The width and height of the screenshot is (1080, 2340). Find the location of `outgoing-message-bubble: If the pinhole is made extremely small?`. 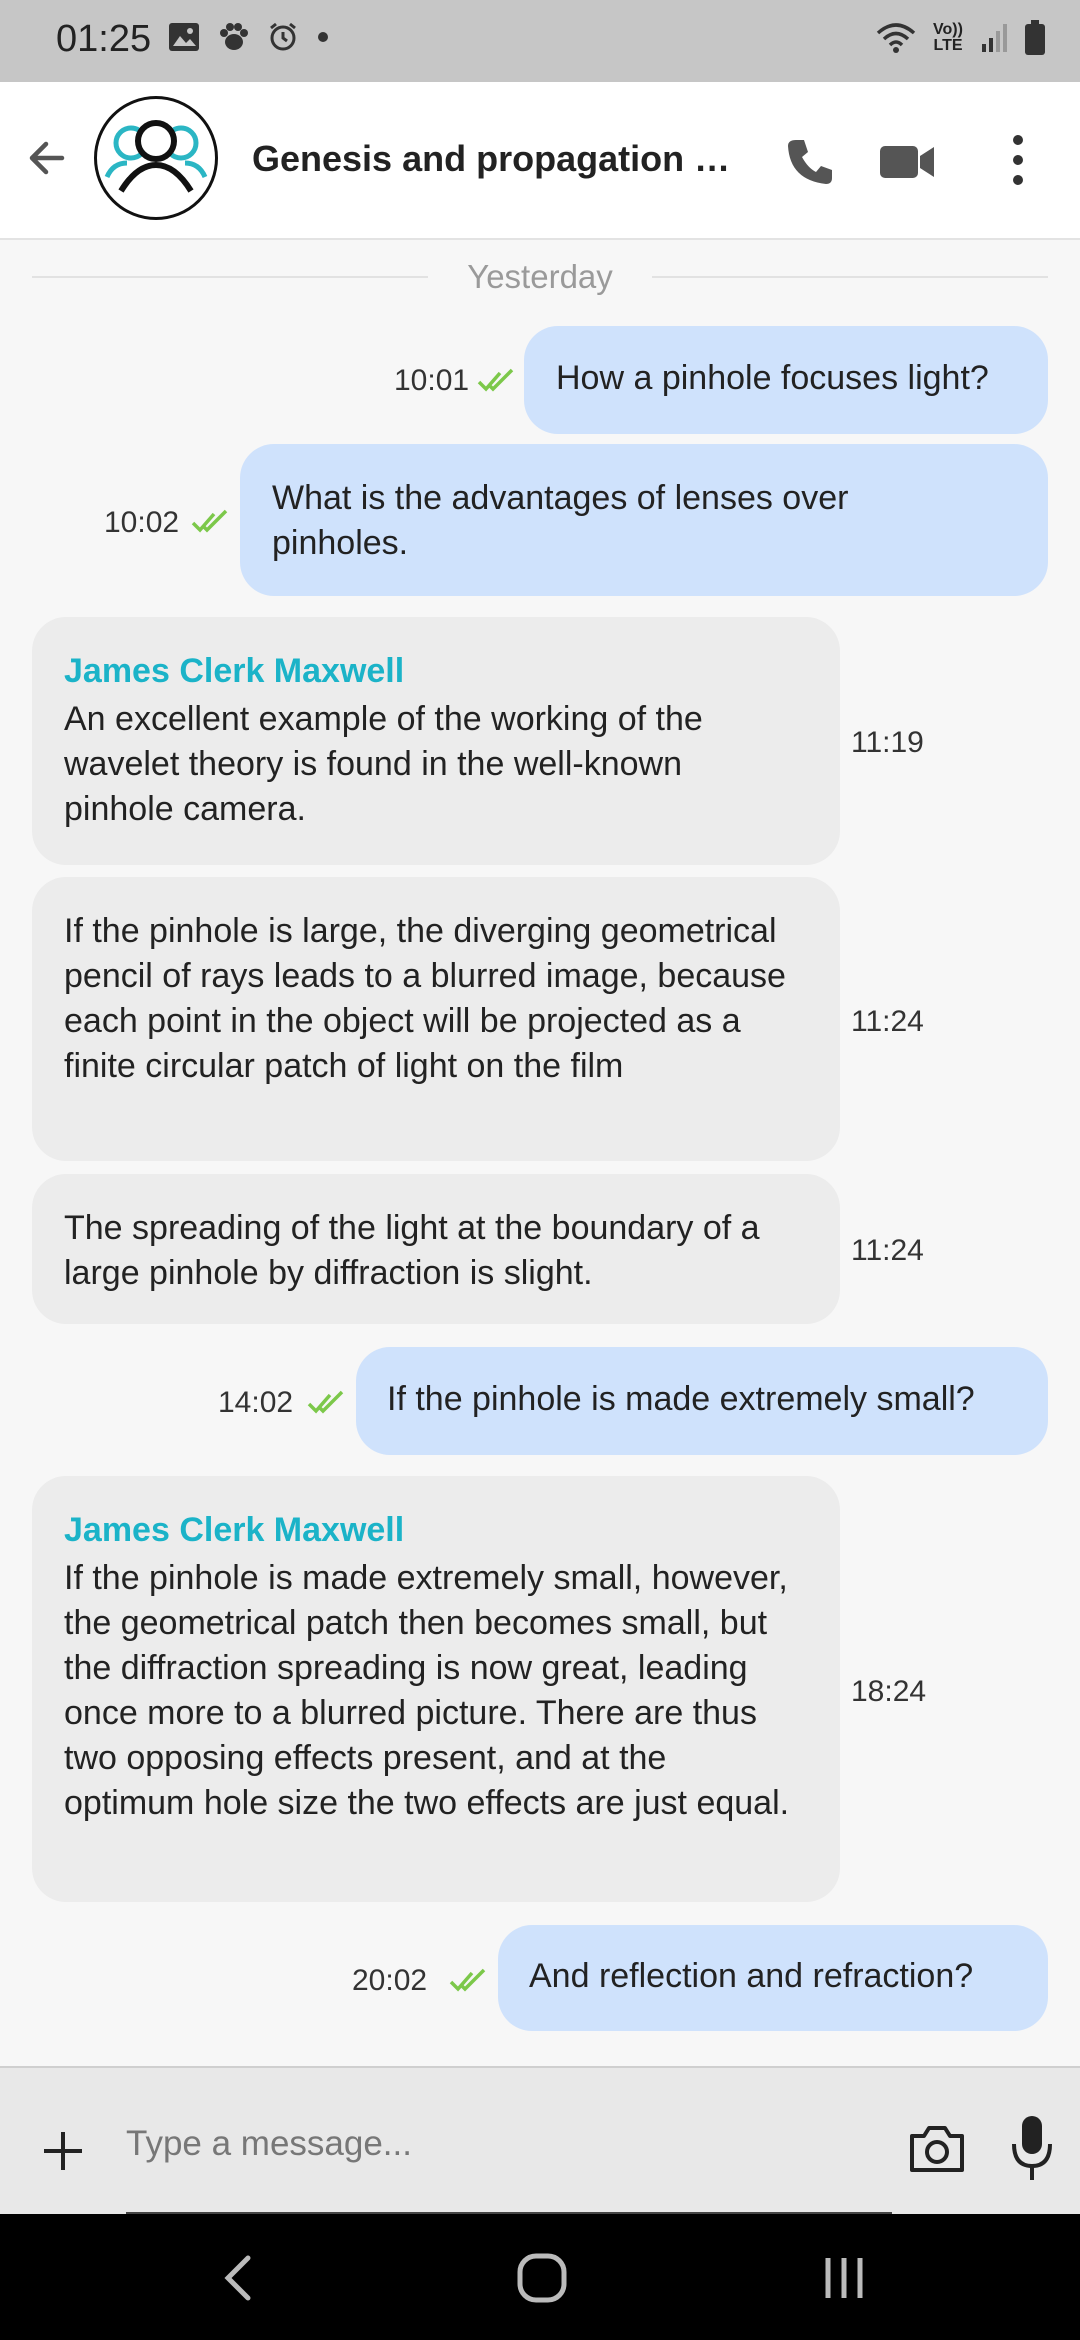

outgoing-message-bubble: If the pinhole is made extremely small? is located at coordinates (702, 1401).